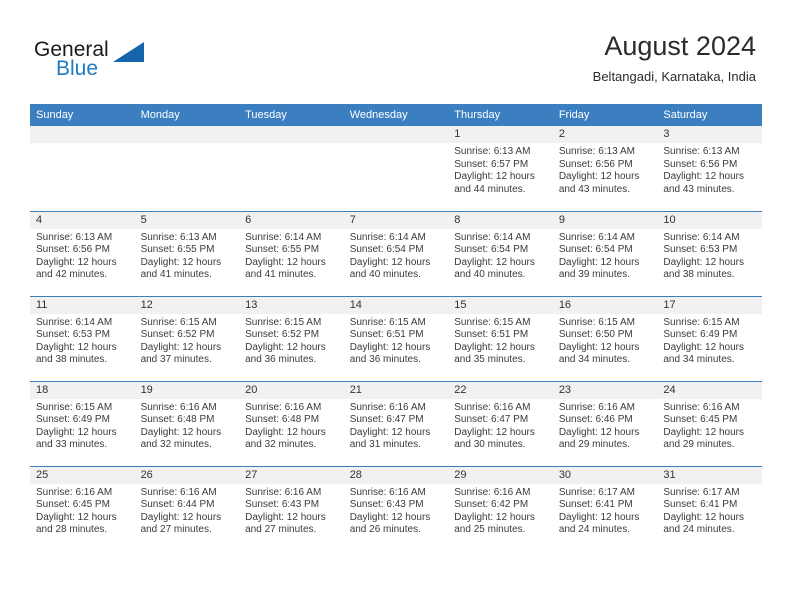  Describe the element at coordinates (701, 151) in the screenshot. I see `sunrise-text: Sunrise: 6:13 AM` at that location.